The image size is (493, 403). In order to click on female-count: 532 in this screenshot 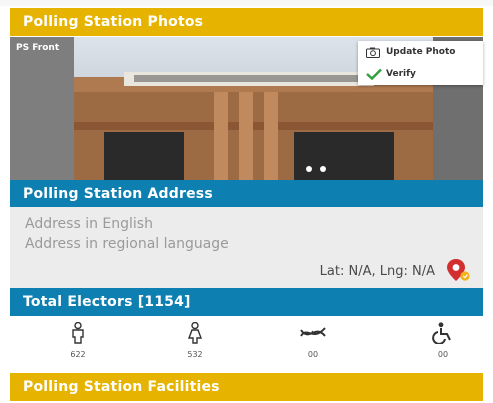, I will do `click(195, 354)`.